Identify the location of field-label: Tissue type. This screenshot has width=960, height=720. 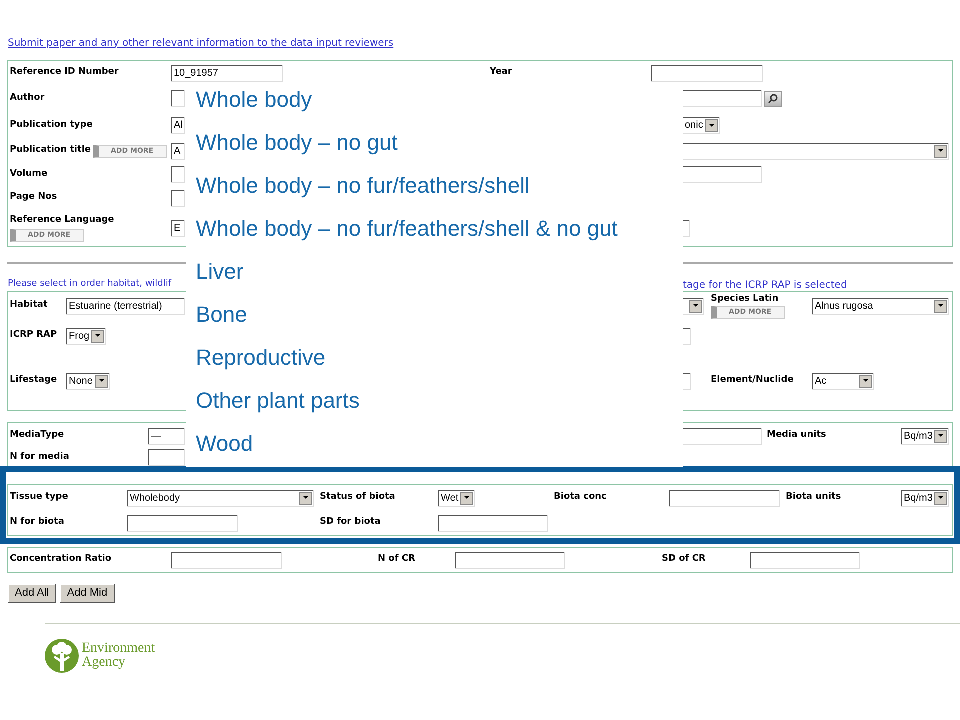
(39, 497).